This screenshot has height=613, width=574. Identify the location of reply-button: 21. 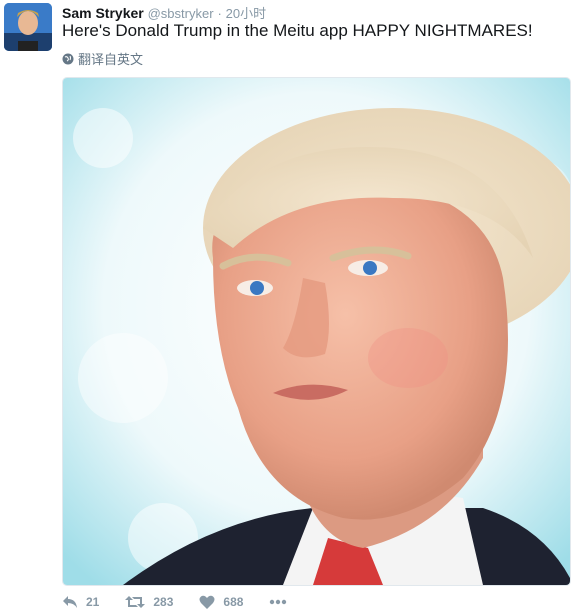
(80, 602).